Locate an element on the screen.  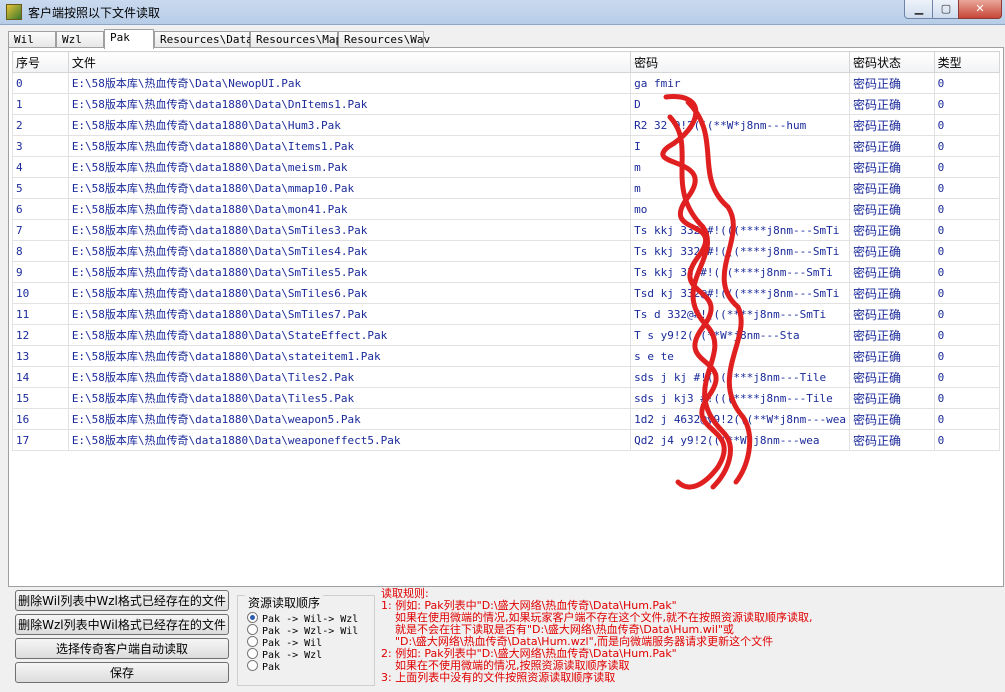
cell-index: 5 is located at coordinates (40, 188).